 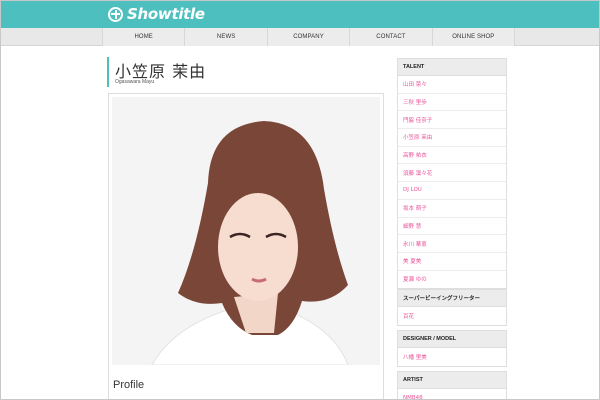 What do you see at coordinates (452, 262) in the screenshot?
I see `talent-link: 美 夏美` at bounding box center [452, 262].